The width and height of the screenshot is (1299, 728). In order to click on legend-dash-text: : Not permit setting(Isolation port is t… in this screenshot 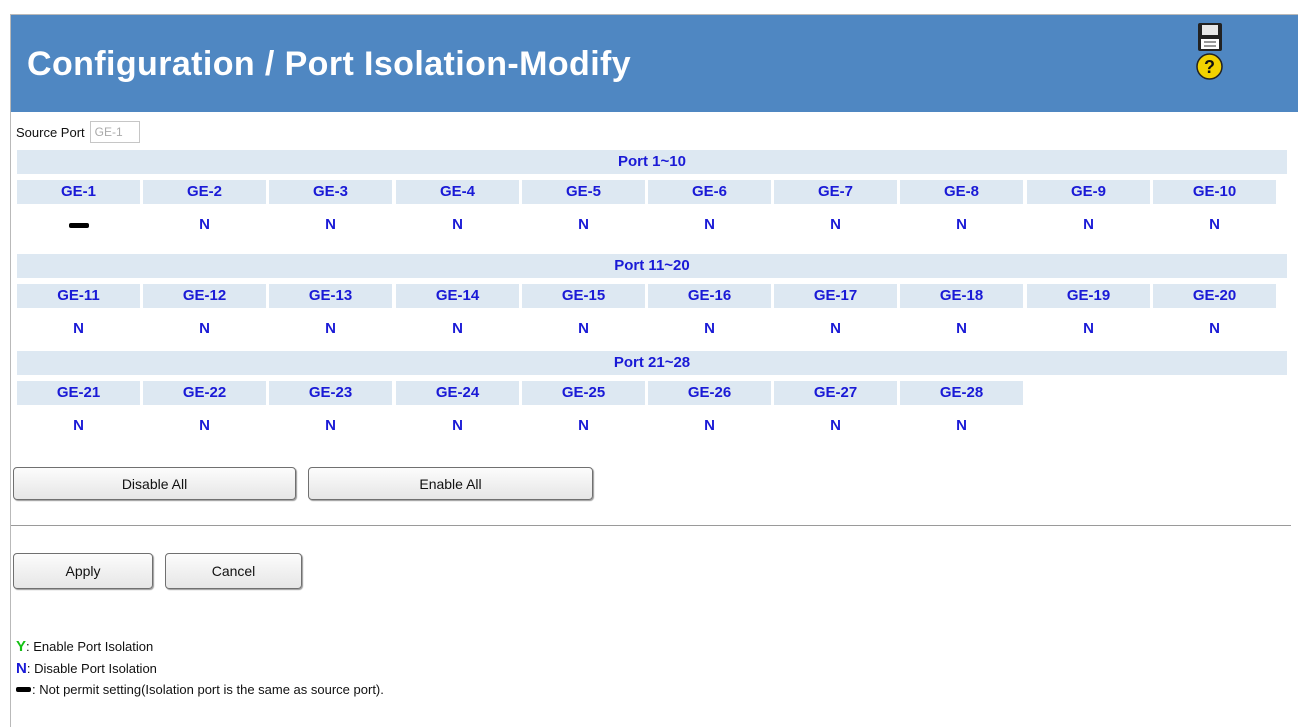, I will do `click(208, 689)`.